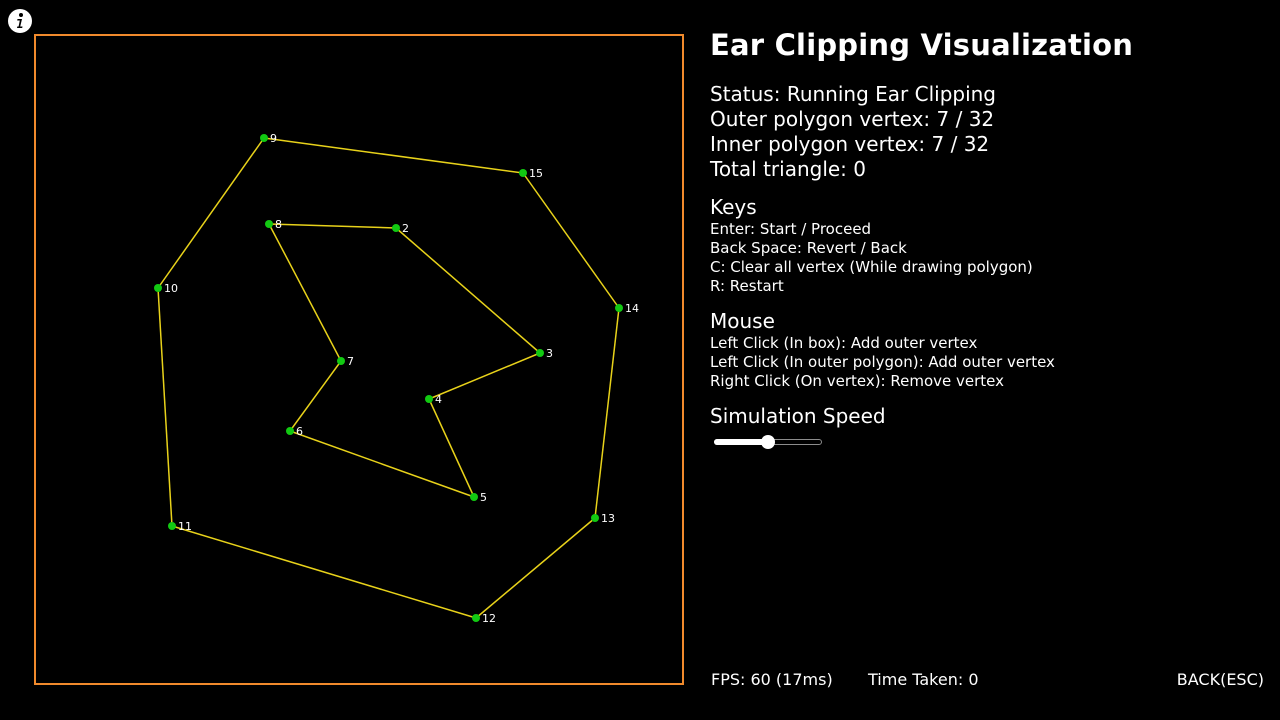 The image size is (1280, 720). What do you see at coordinates (788, 169) in the screenshot?
I see `triangle-count: Total triangle: 0` at bounding box center [788, 169].